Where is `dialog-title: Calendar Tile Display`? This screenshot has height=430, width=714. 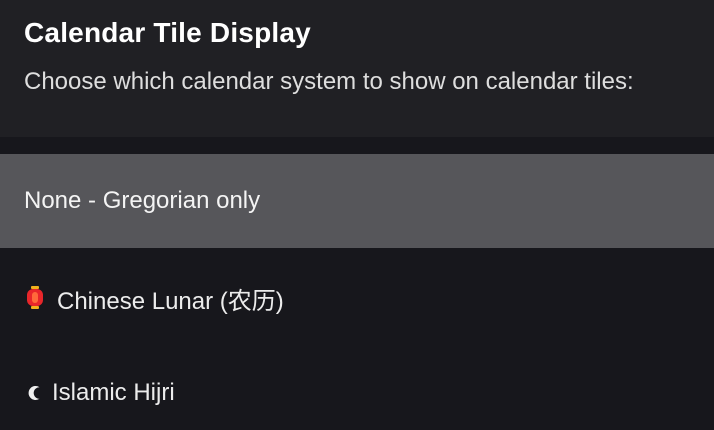 dialog-title: Calendar Tile Display is located at coordinates (167, 32).